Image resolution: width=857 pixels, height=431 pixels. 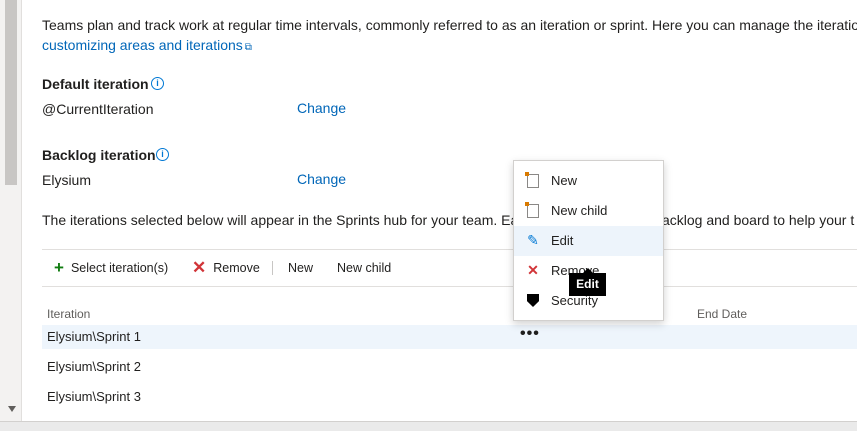 What do you see at coordinates (587, 282) in the screenshot?
I see `tooltip: Edit` at bounding box center [587, 282].